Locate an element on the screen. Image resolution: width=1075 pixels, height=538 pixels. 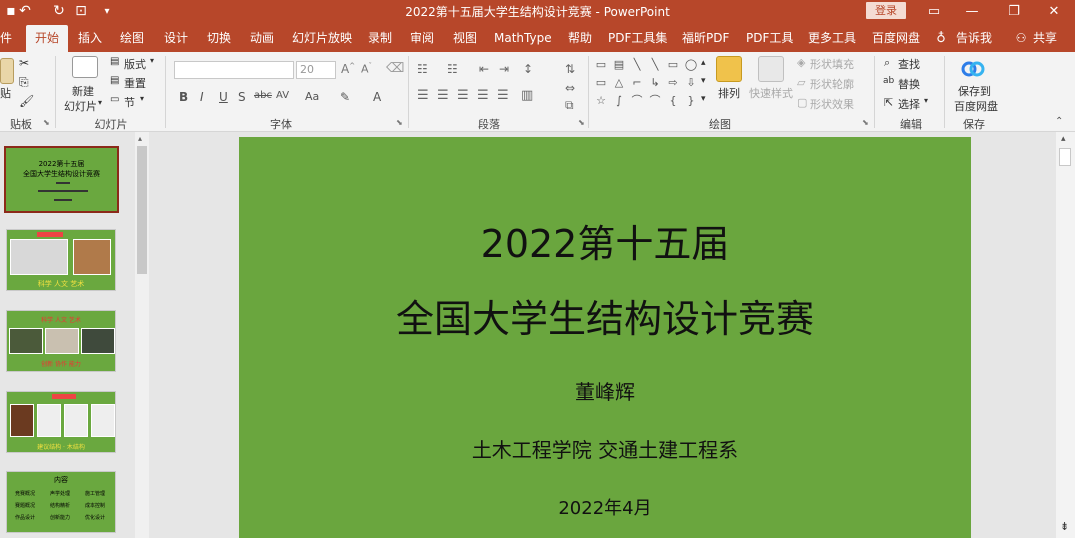
slide-title-line1: 2022第十五届 is located at coordinates (605, 240).